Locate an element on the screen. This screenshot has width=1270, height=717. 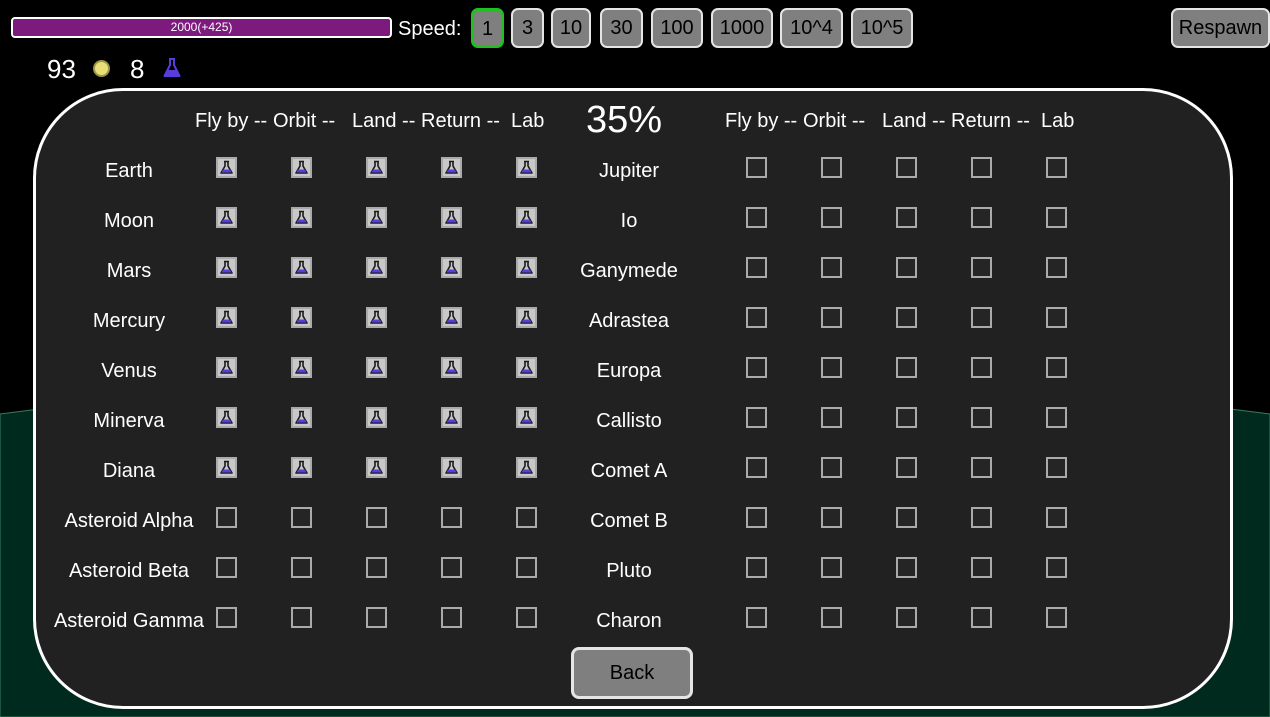
speed-button-10e4: 10^4 is located at coordinates (811, 28).